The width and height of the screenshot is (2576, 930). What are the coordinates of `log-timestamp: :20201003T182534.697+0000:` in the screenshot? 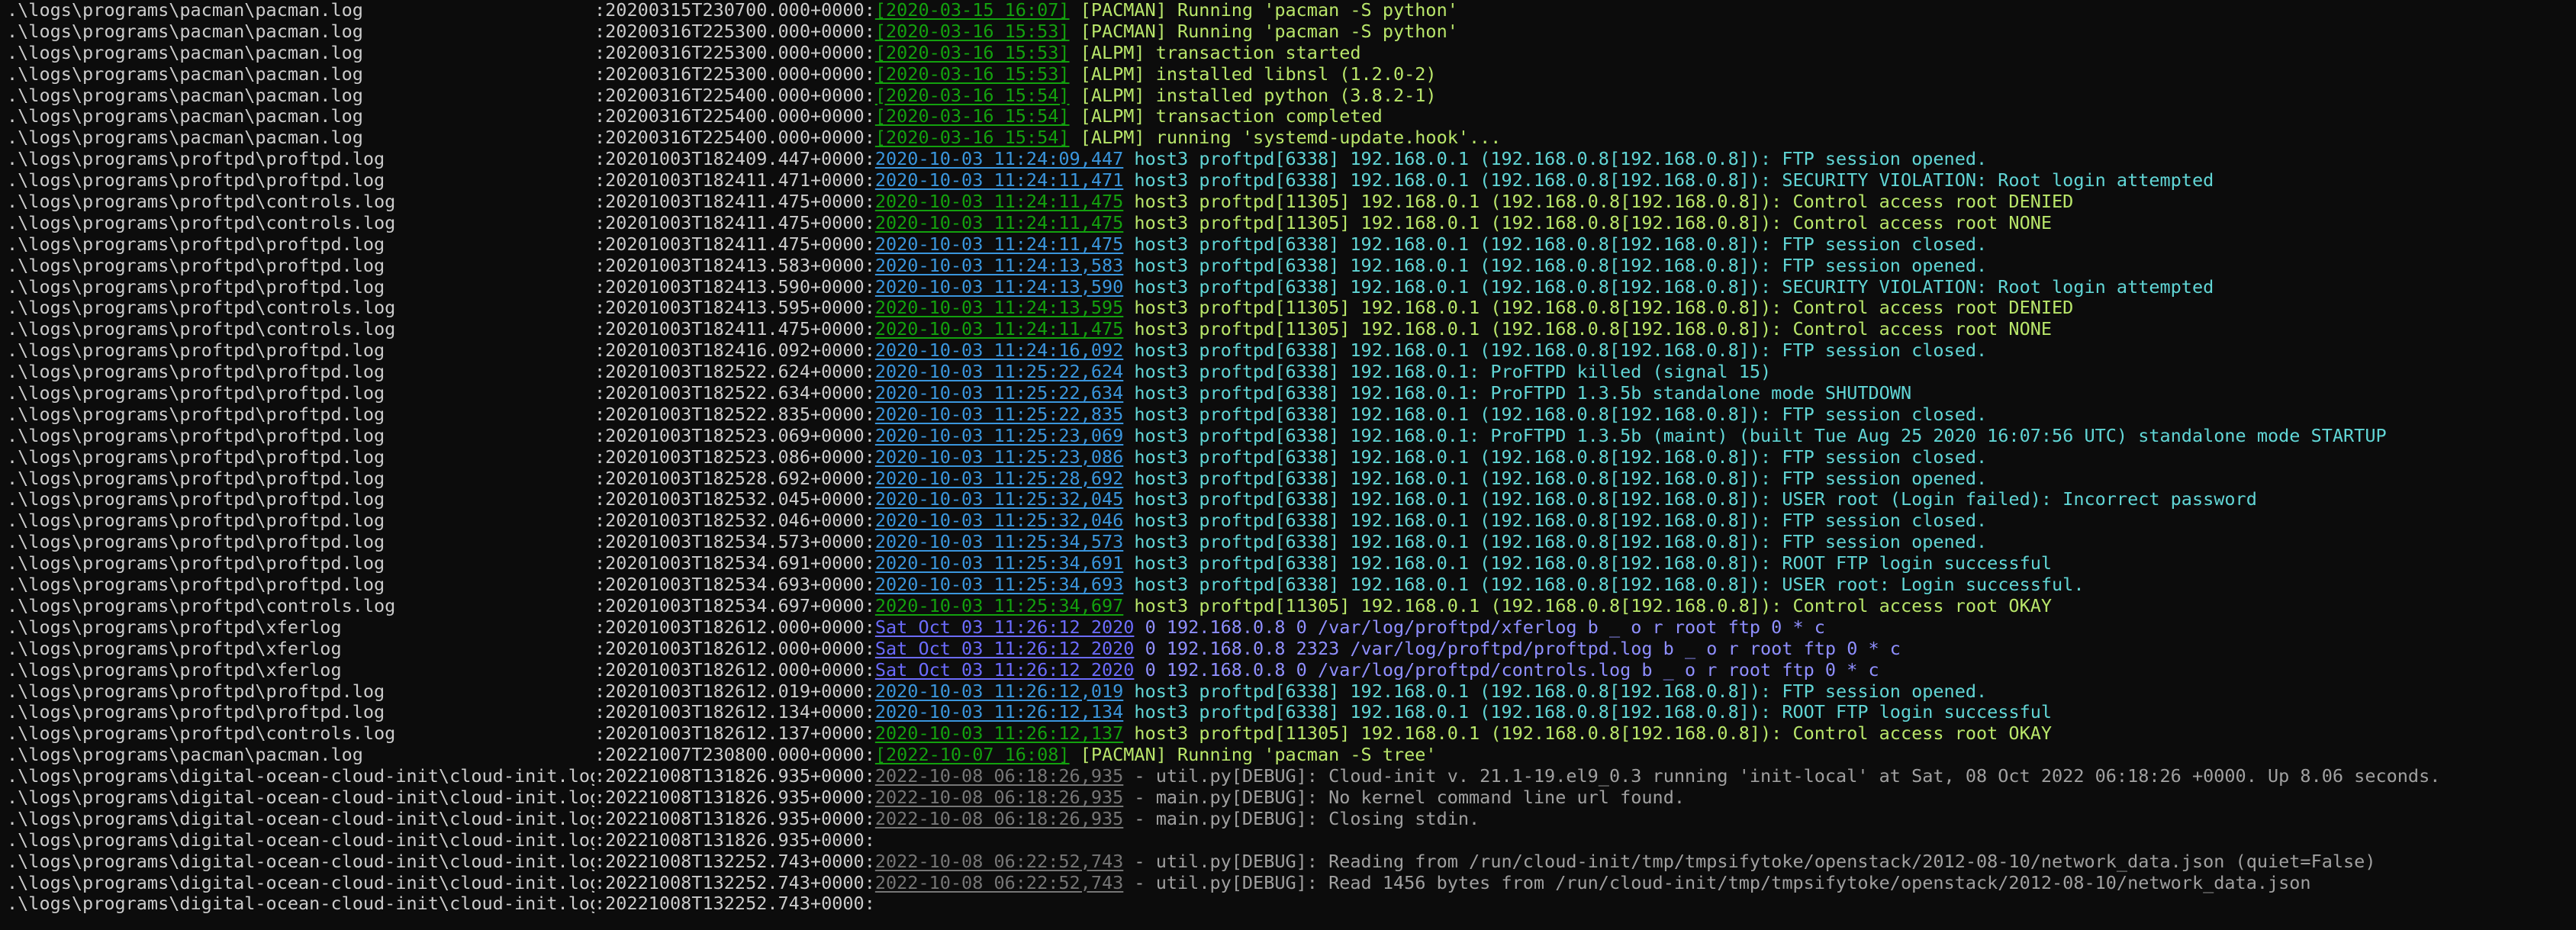 It's located at (734, 605).